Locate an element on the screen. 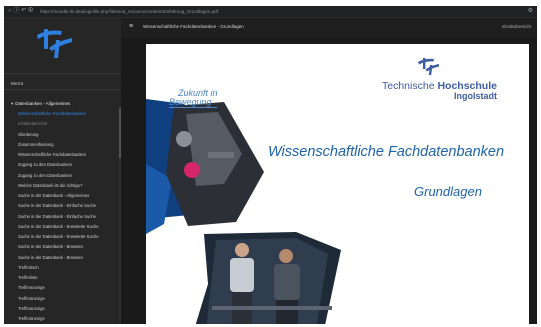 Image resolution: width=541 pixels, height=327 pixels. thi-logo is located at coordinates (62, 44).